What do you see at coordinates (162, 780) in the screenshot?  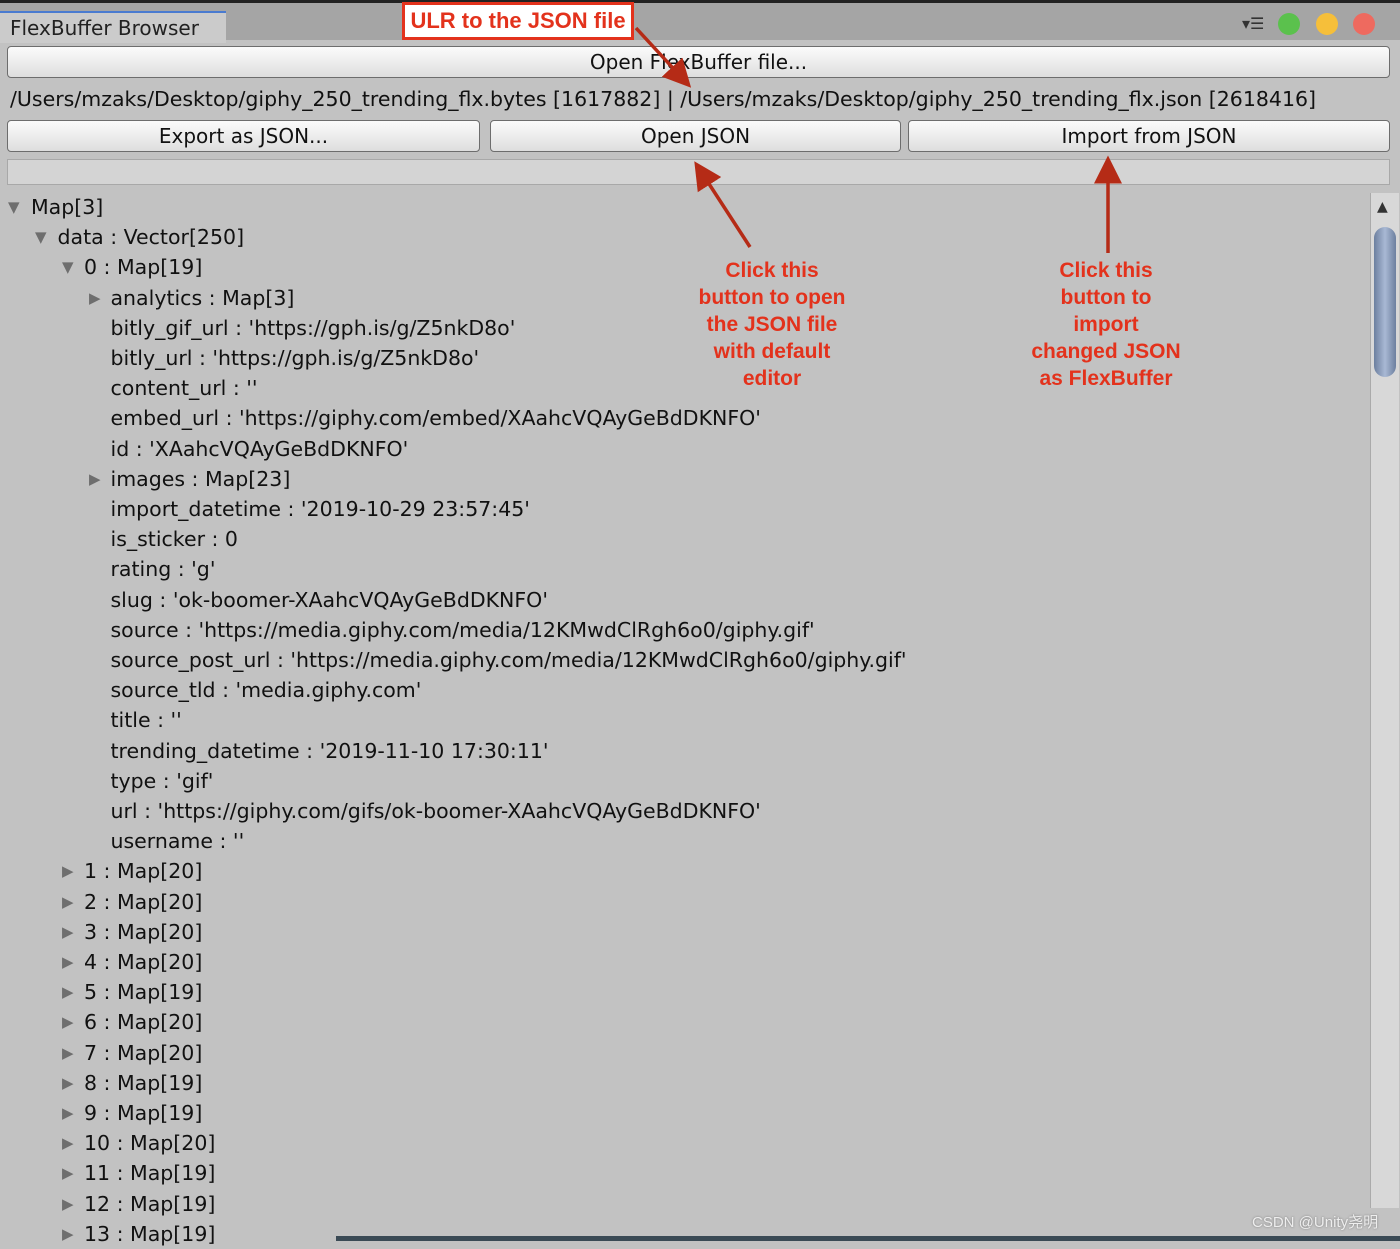 I see `tree-row-label: type : 'gif'` at bounding box center [162, 780].